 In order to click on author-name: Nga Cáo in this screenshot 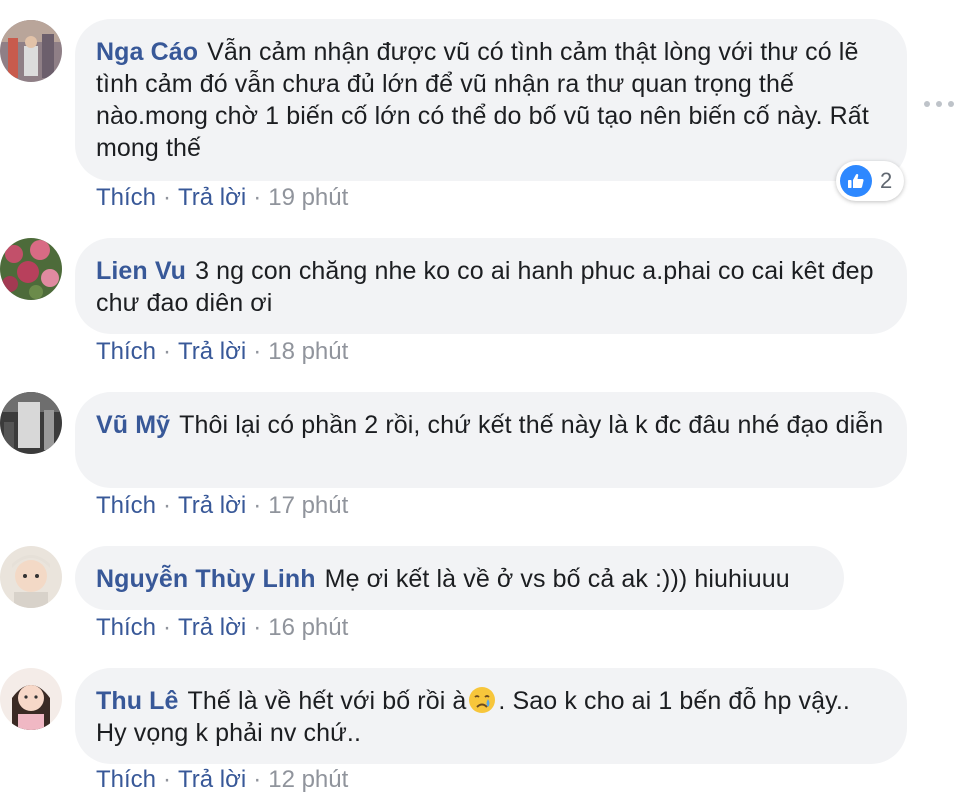, I will do `click(147, 52)`.